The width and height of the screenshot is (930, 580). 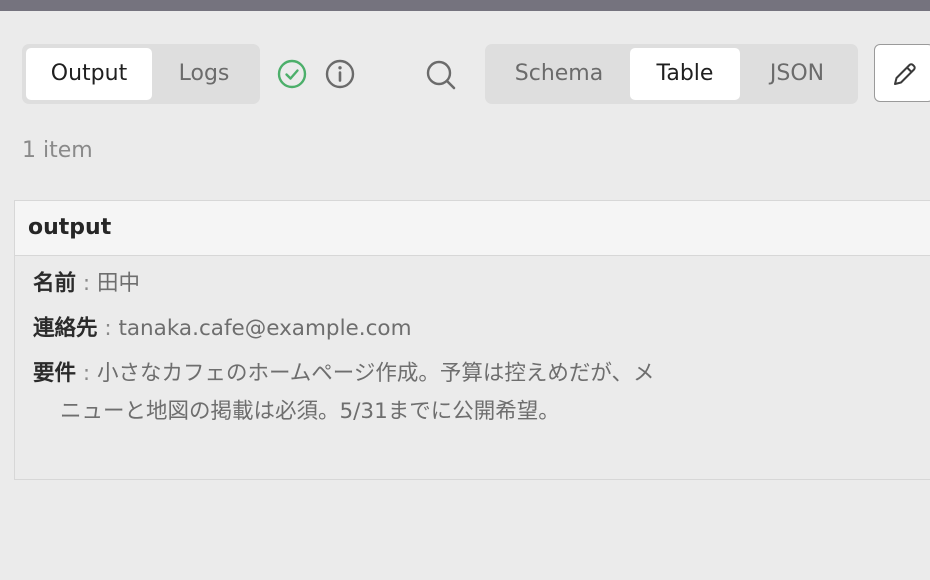 What do you see at coordinates (476, 74) in the screenshot?
I see `output-toolbar: Output Logs Schema Table JSON` at bounding box center [476, 74].